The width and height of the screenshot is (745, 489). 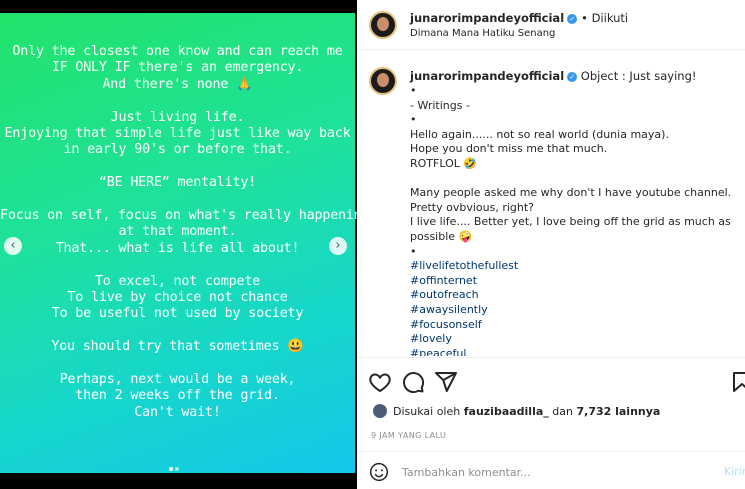 I want to click on story-line: And there's none 🙏, so click(x=177, y=84).